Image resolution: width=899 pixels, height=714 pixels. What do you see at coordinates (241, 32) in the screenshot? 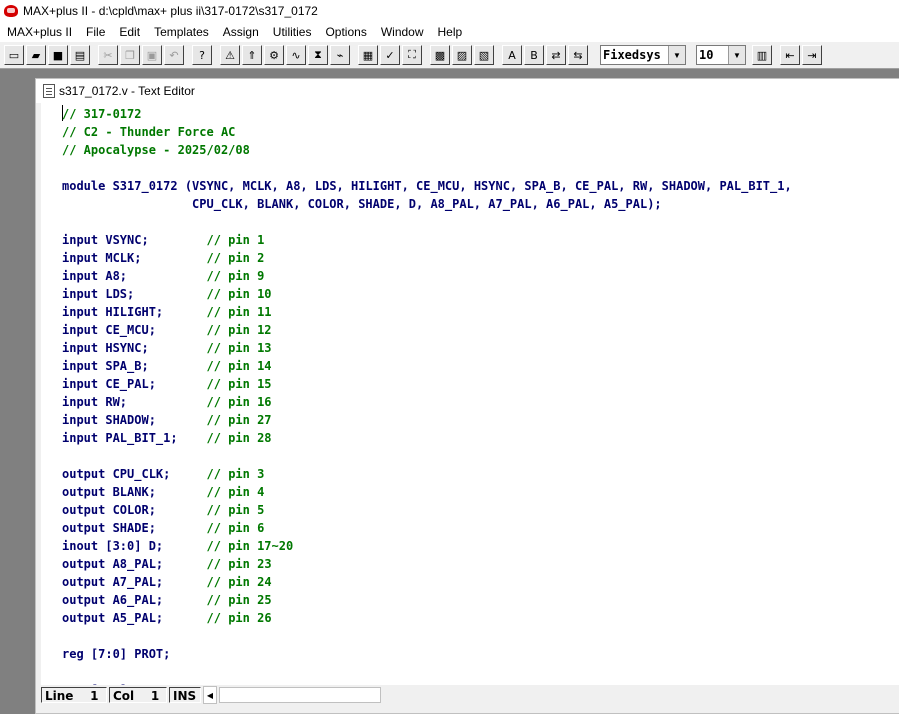
I see `menu-assign: Assign` at bounding box center [241, 32].